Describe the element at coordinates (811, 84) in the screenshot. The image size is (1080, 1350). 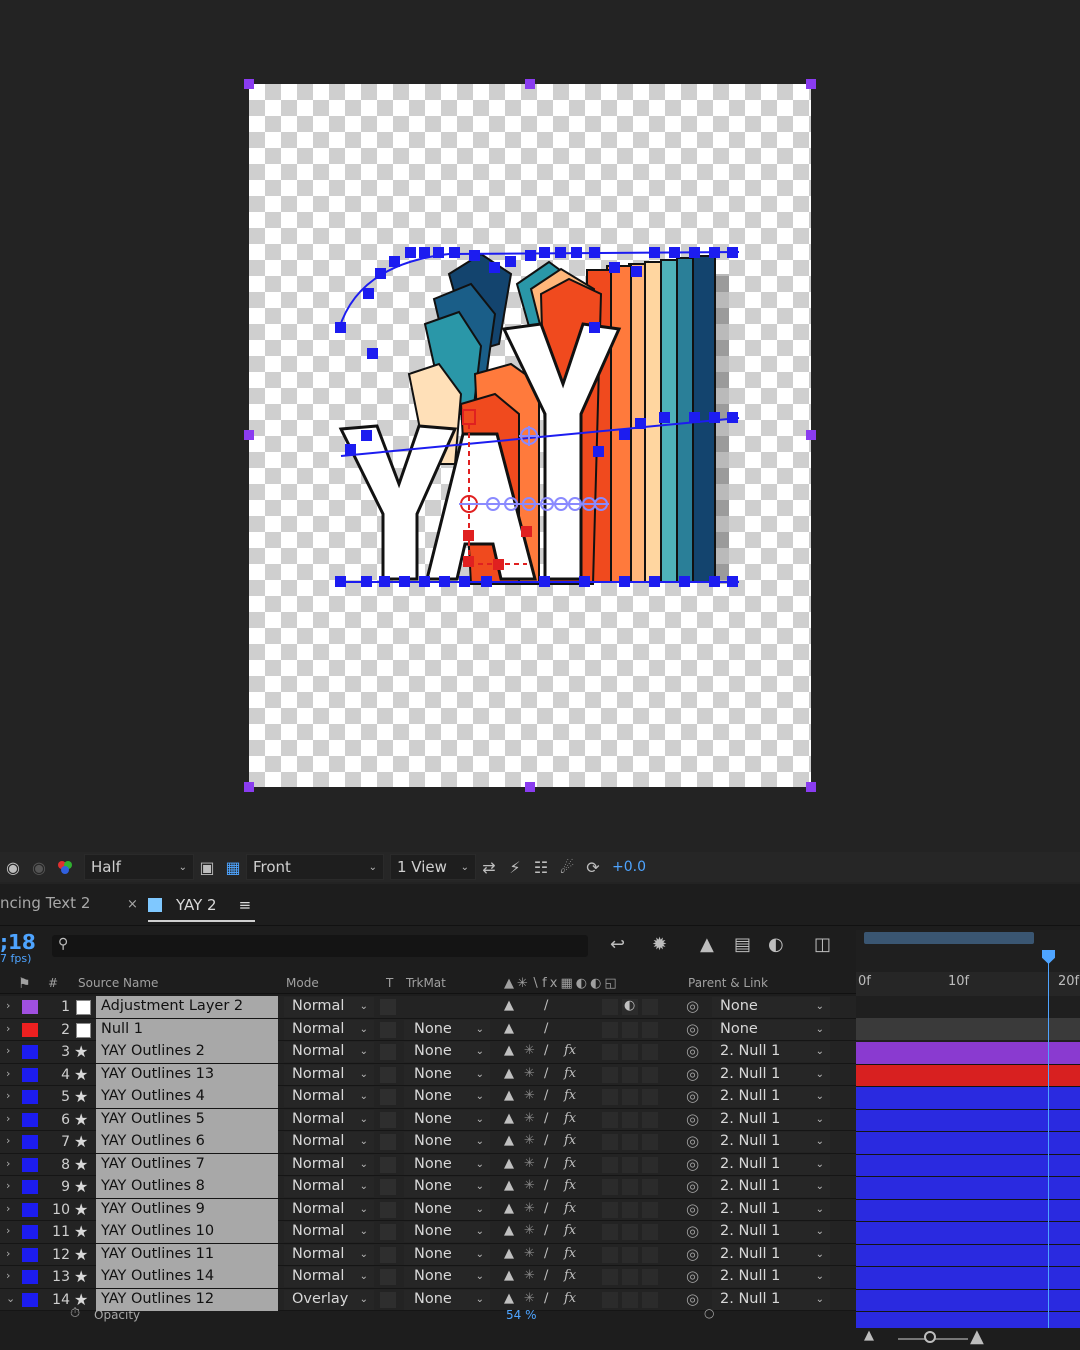
I see `transform-handle-top-right` at that location.